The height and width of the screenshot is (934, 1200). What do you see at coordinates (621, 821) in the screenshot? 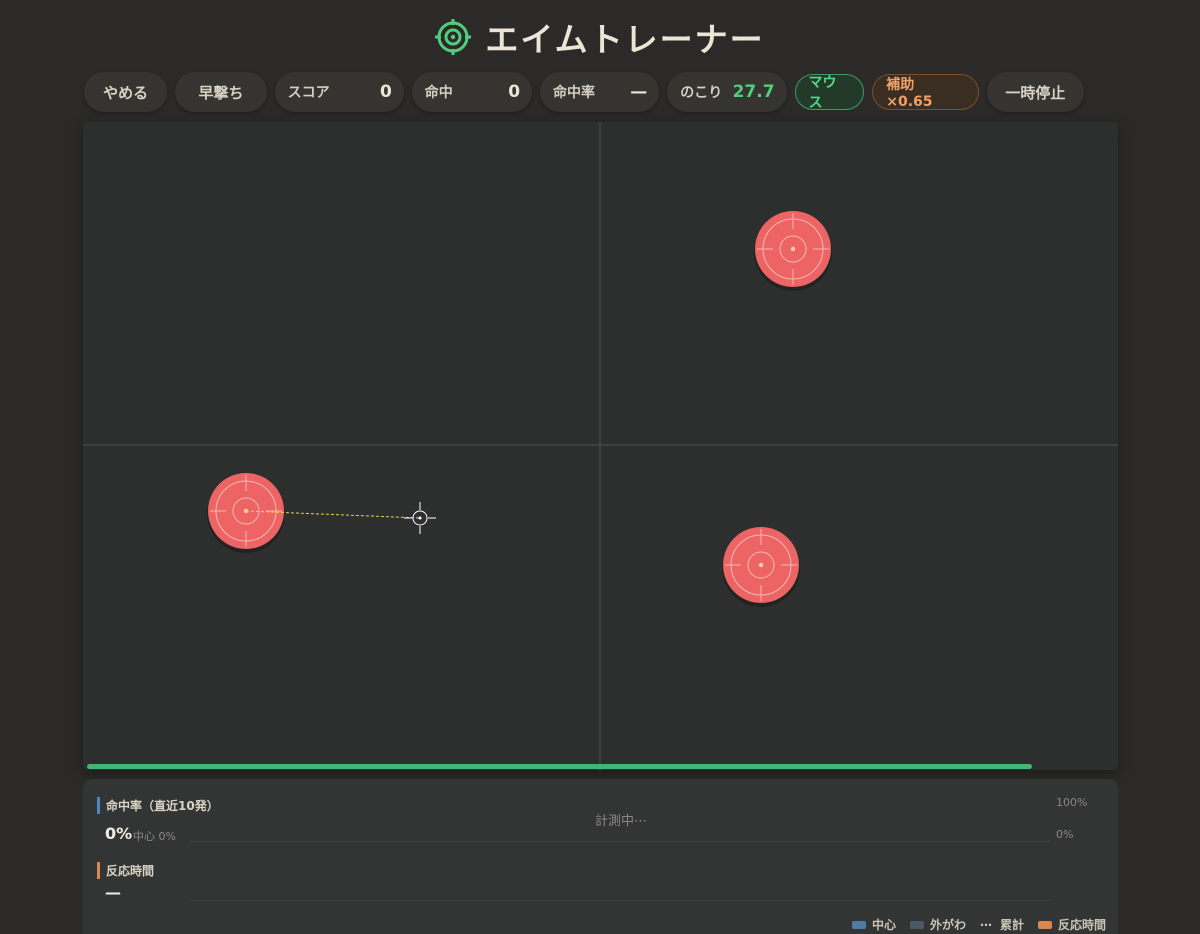
I see `measuring-status: 計測中⋯` at bounding box center [621, 821].